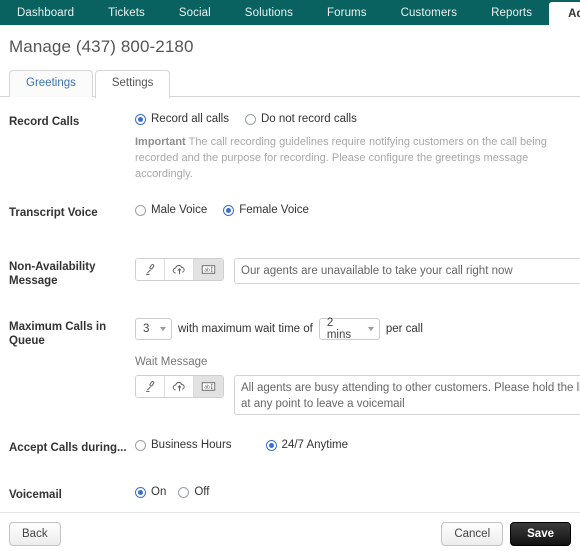 The width and height of the screenshot is (580, 554). Describe the element at coordinates (132, 84) in the screenshot. I see `tab-settings: Settings` at that location.